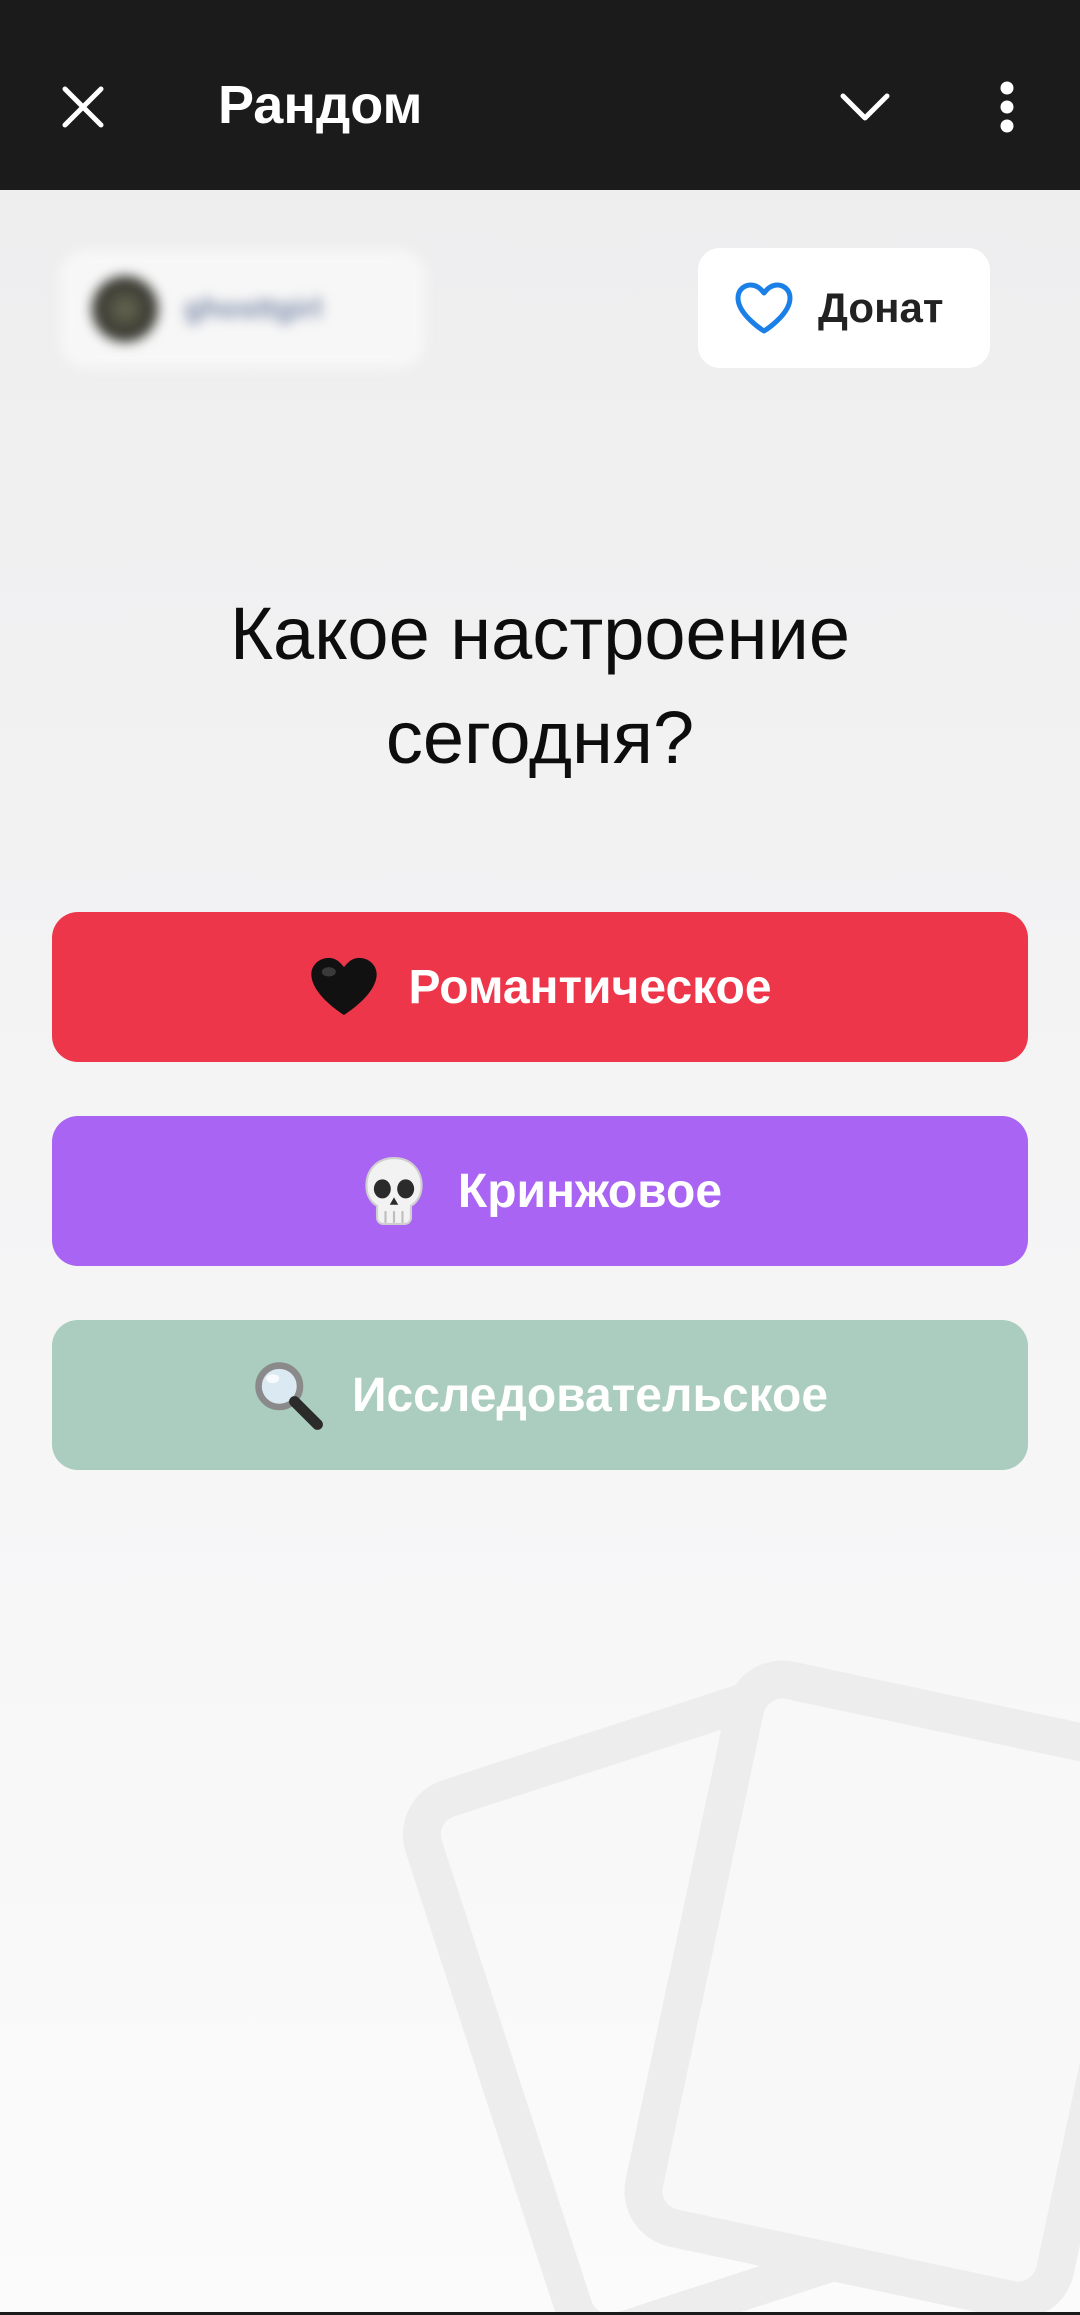  I want to click on collapse-button, so click(865, 107).